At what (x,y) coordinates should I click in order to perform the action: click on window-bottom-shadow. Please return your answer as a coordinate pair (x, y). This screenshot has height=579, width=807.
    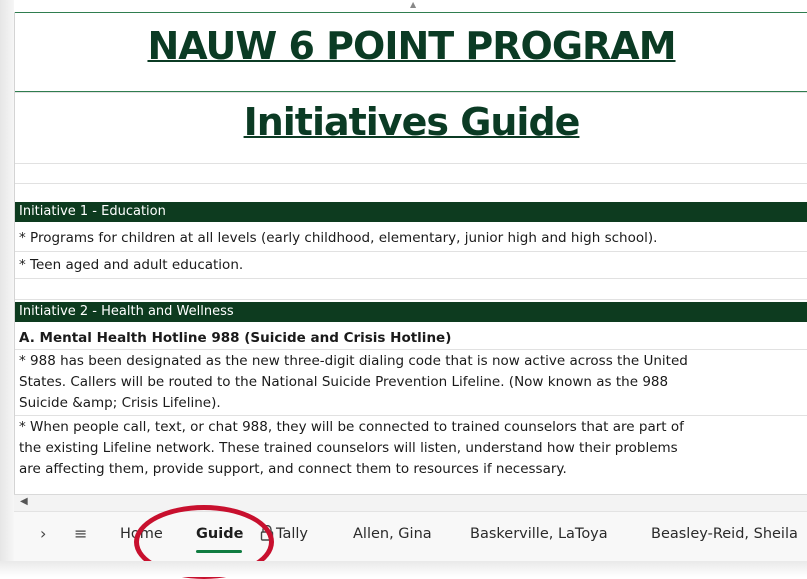
    Looking at the image, I should click on (403, 569).